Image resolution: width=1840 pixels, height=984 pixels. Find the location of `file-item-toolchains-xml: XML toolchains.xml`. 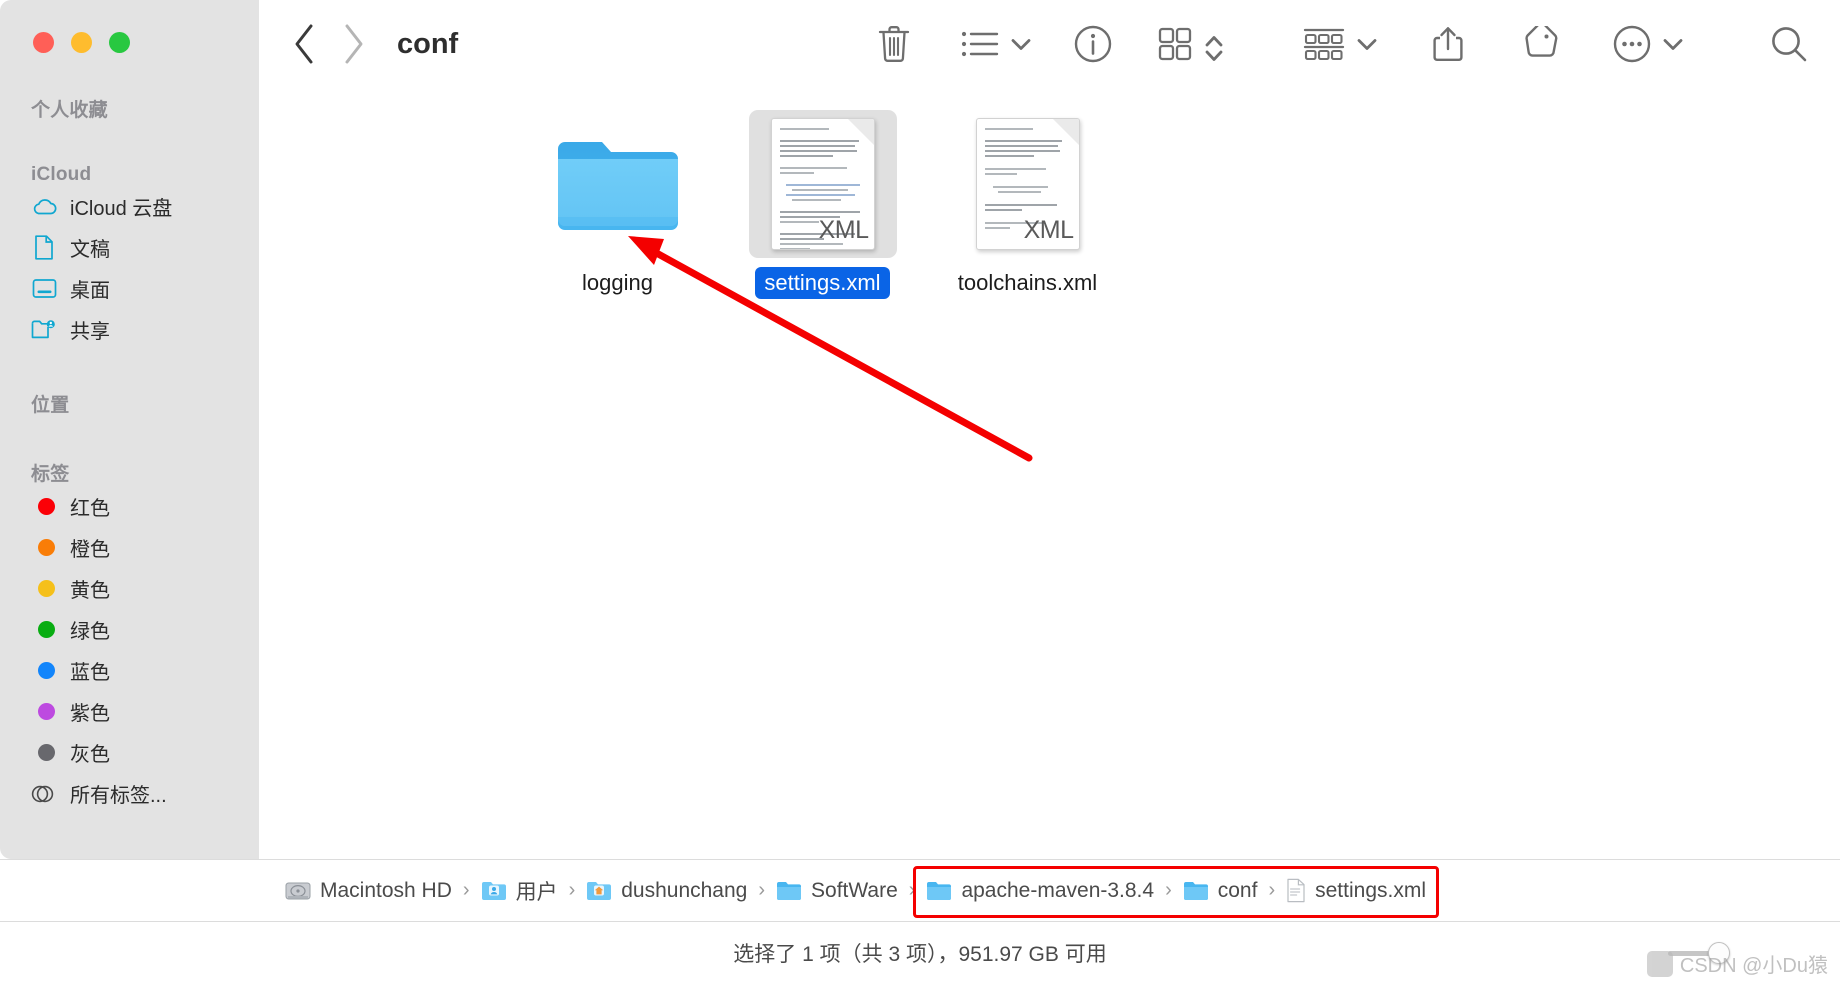

file-item-toolchains-xml: XML toolchains.xml is located at coordinates (1027, 204).